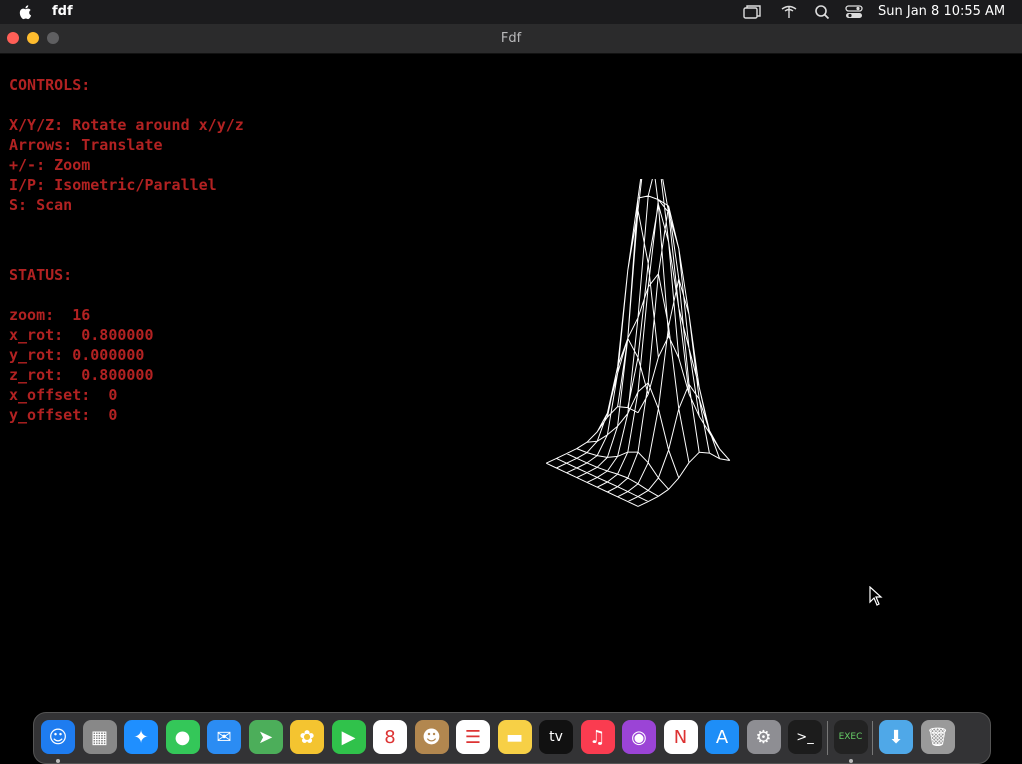  I want to click on status-x-rot: x_rot: 0.800000, so click(81, 335).